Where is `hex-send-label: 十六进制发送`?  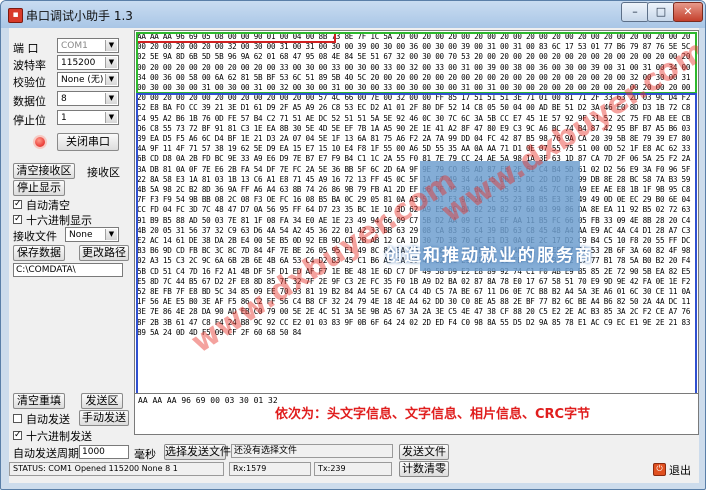
hex-send-label: 十六进制发送 is located at coordinates (59, 436).